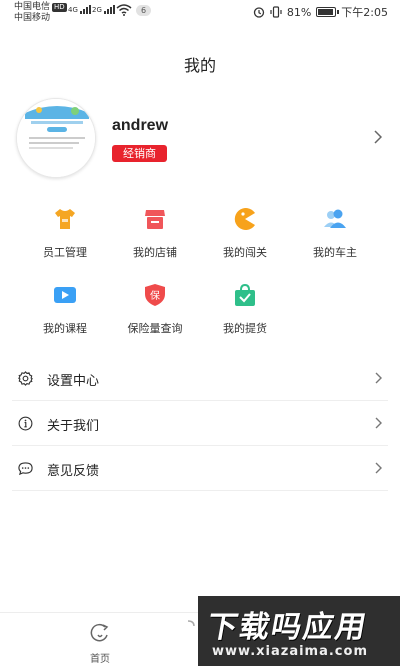 This screenshot has height=666, width=400. Describe the element at coordinates (290, 651) in the screenshot. I see `watermark-url: www.xiazaima.com` at that location.